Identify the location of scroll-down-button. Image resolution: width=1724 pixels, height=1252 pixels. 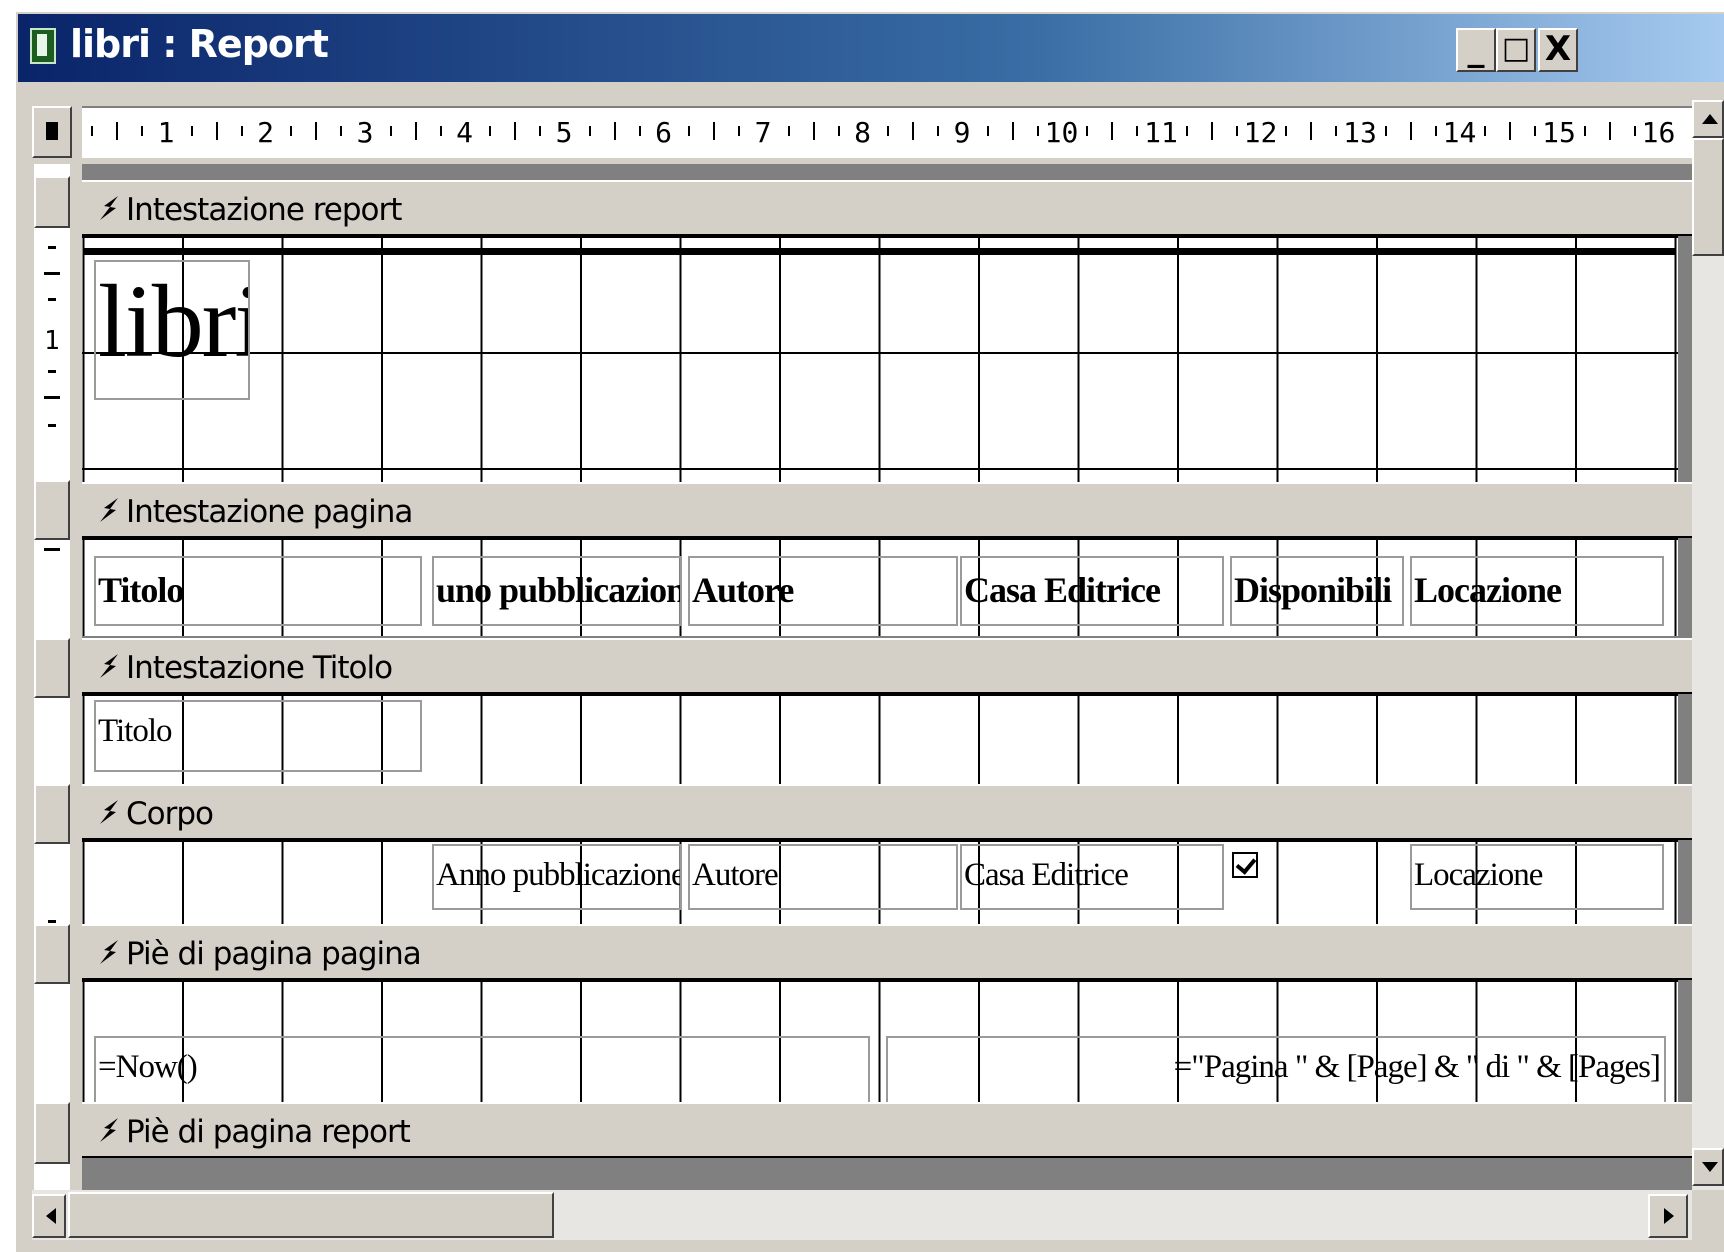
(1708, 1167).